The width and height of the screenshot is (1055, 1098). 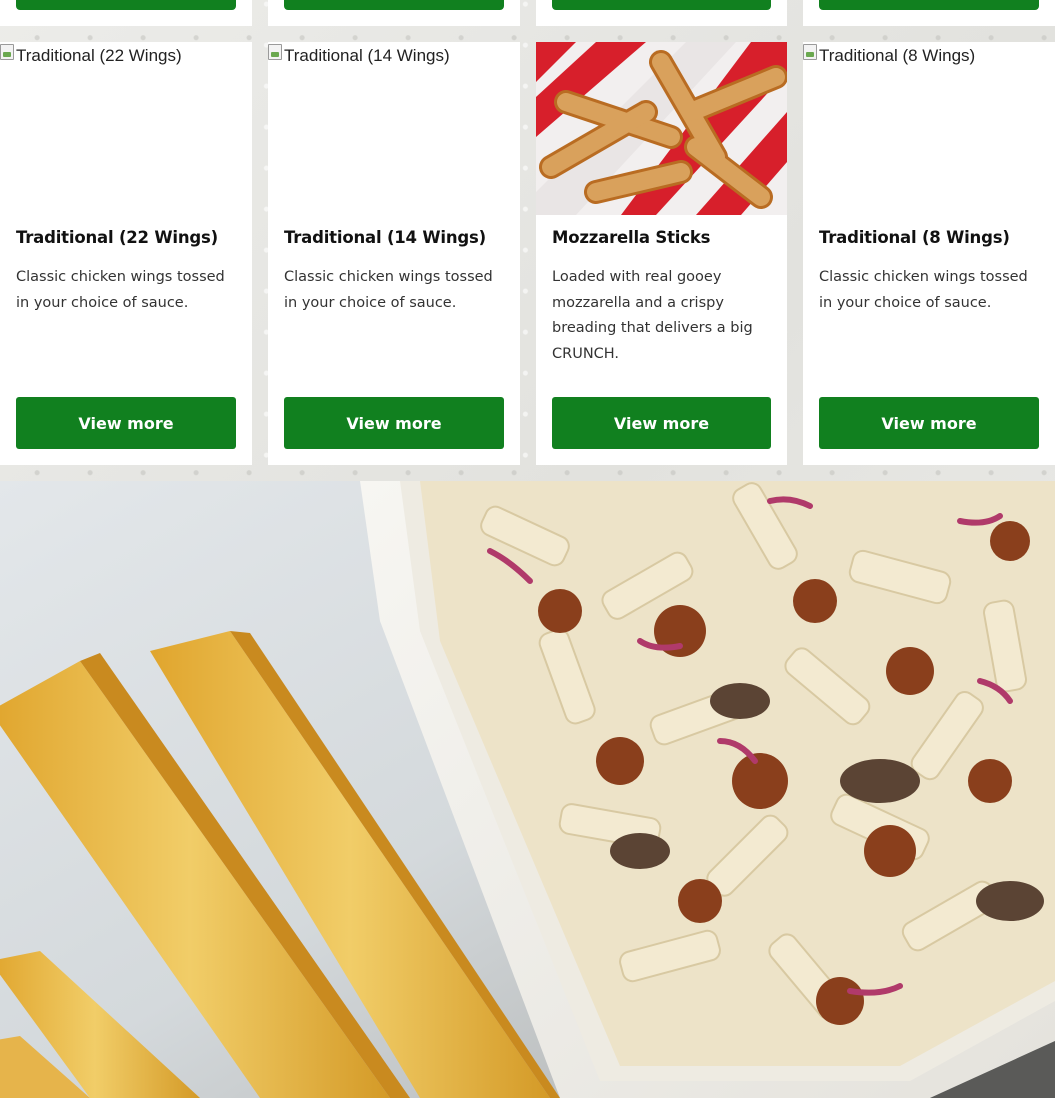 What do you see at coordinates (99, 55) in the screenshot?
I see `image-alt-text: Traditional (22 Wings)` at bounding box center [99, 55].